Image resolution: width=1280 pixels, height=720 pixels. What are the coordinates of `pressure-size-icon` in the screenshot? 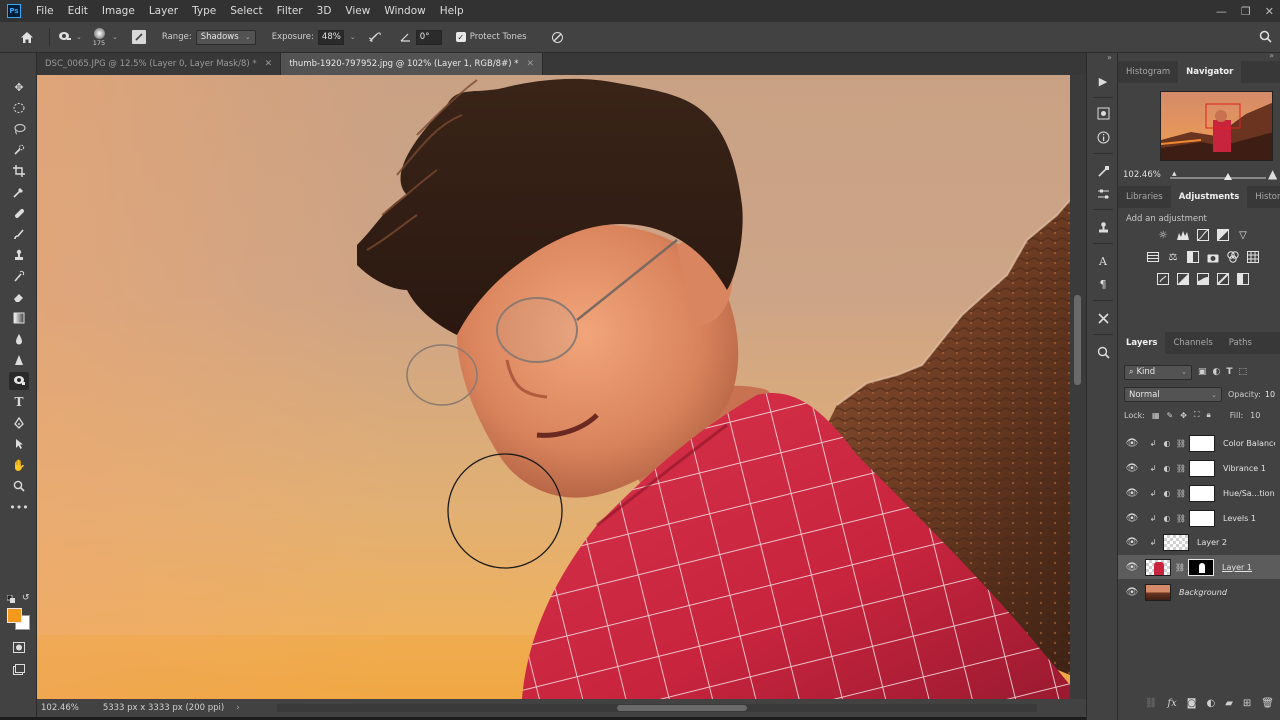 It's located at (558, 37).